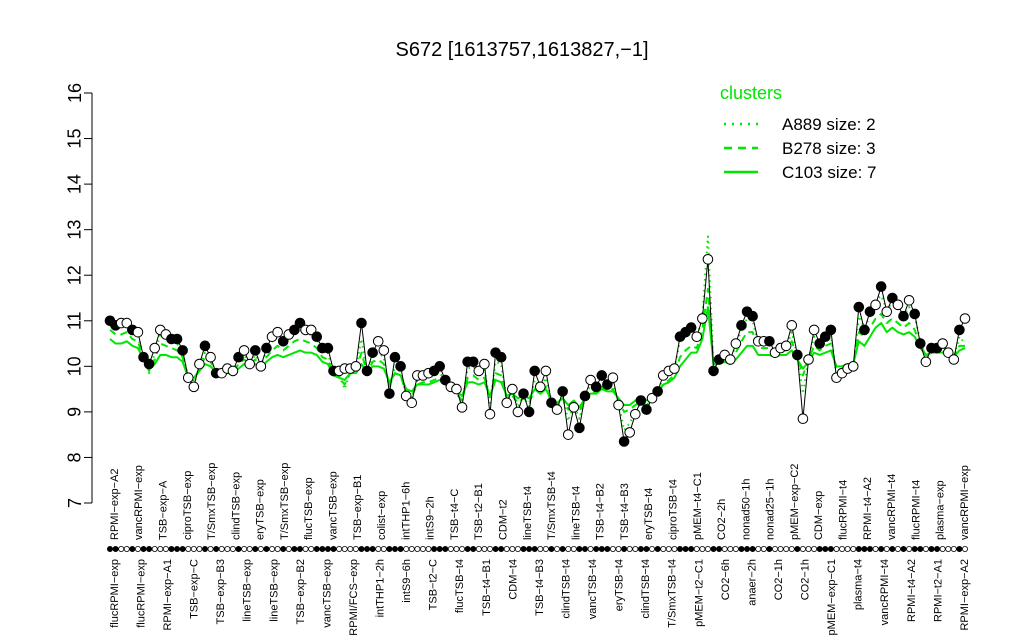 The height and width of the screenshot is (640, 1024). I want to click on x-bottom-tick-label: CDM−t4, so click(513, 579).